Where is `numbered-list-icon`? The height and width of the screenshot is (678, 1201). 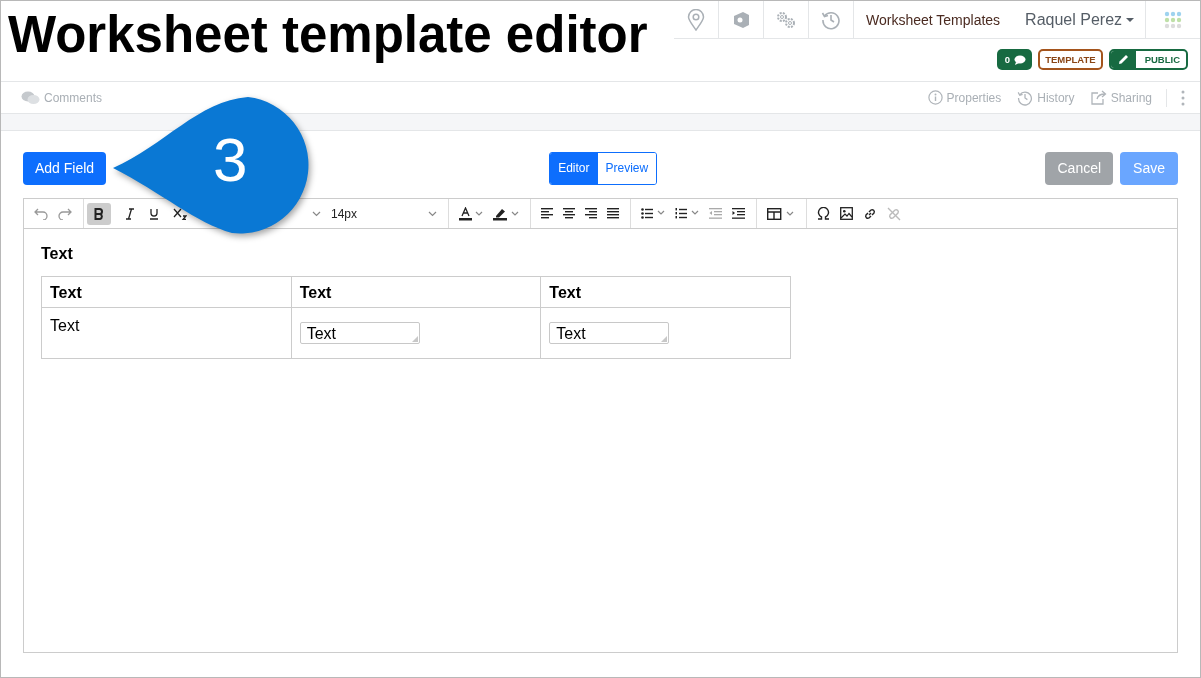
numbered-list-icon is located at coordinates (687, 213).